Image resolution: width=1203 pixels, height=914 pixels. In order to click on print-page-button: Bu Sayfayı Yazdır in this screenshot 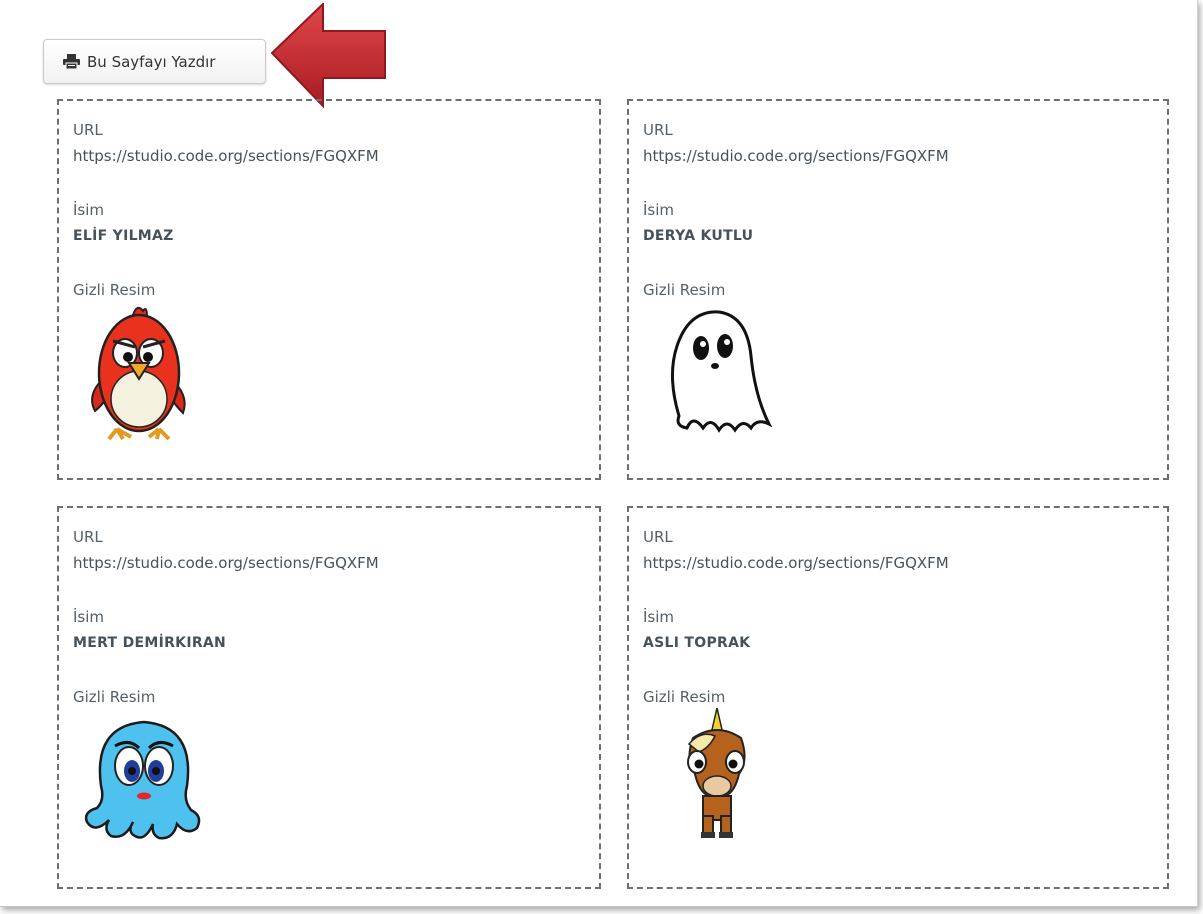, I will do `click(154, 61)`.